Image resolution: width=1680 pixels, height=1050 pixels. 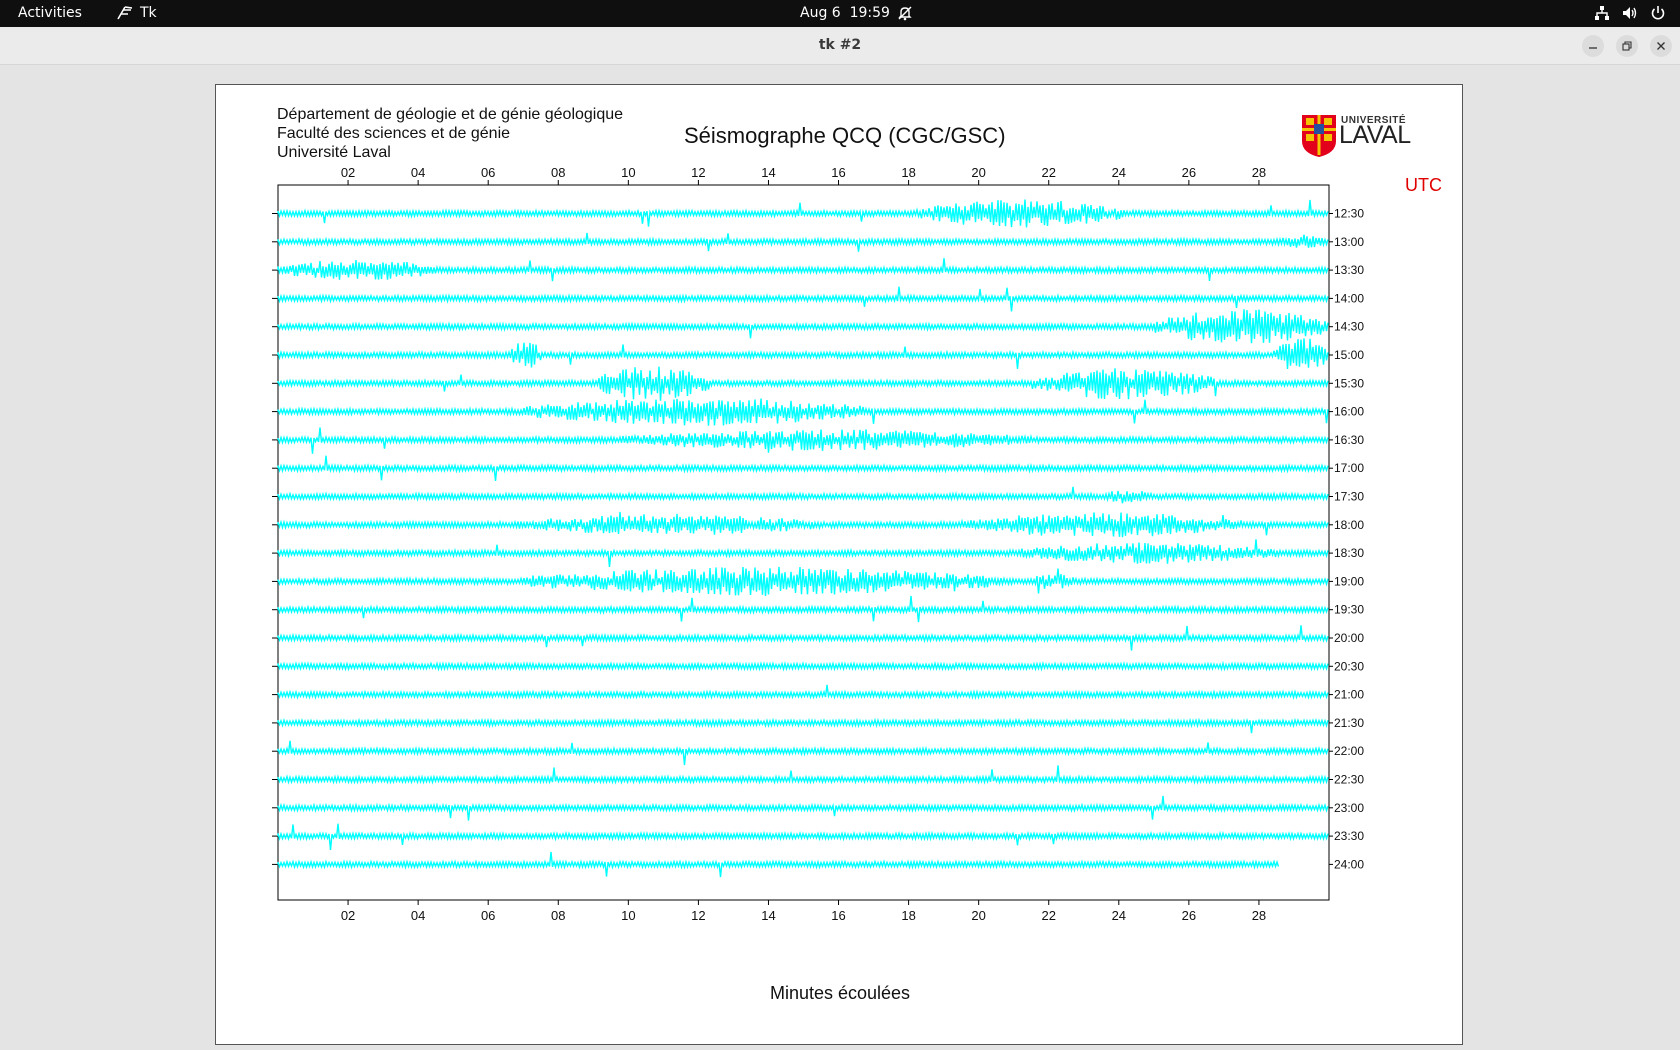 What do you see at coordinates (869, 13) in the screenshot?
I see `clock-time: 19:59` at bounding box center [869, 13].